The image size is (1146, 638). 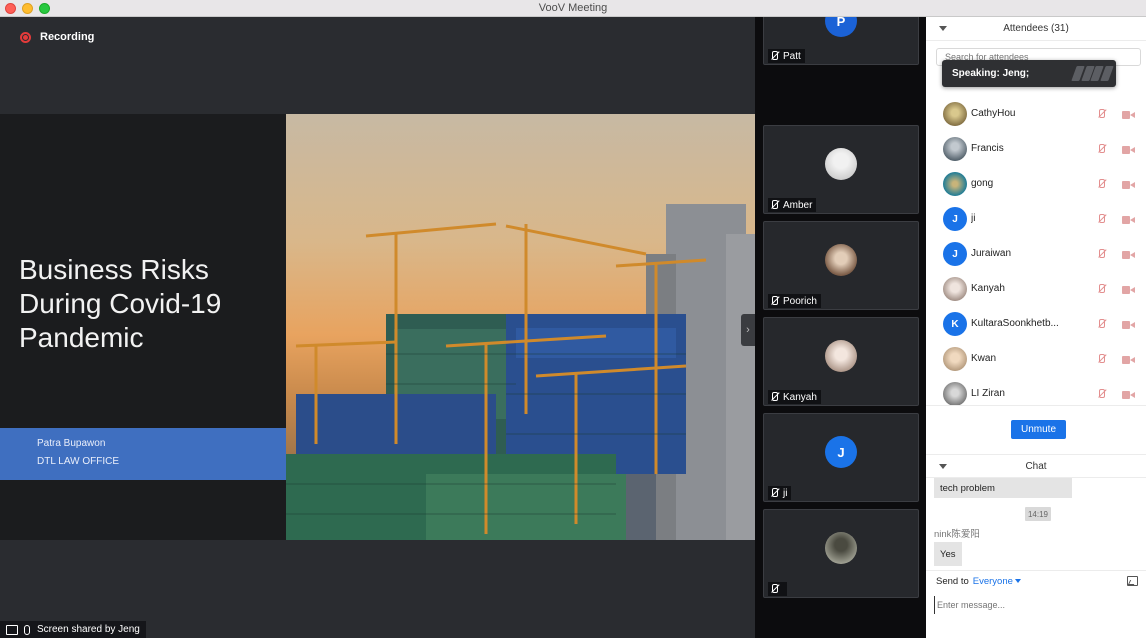 I want to click on attendee-name: Kwan, so click(x=984, y=358).